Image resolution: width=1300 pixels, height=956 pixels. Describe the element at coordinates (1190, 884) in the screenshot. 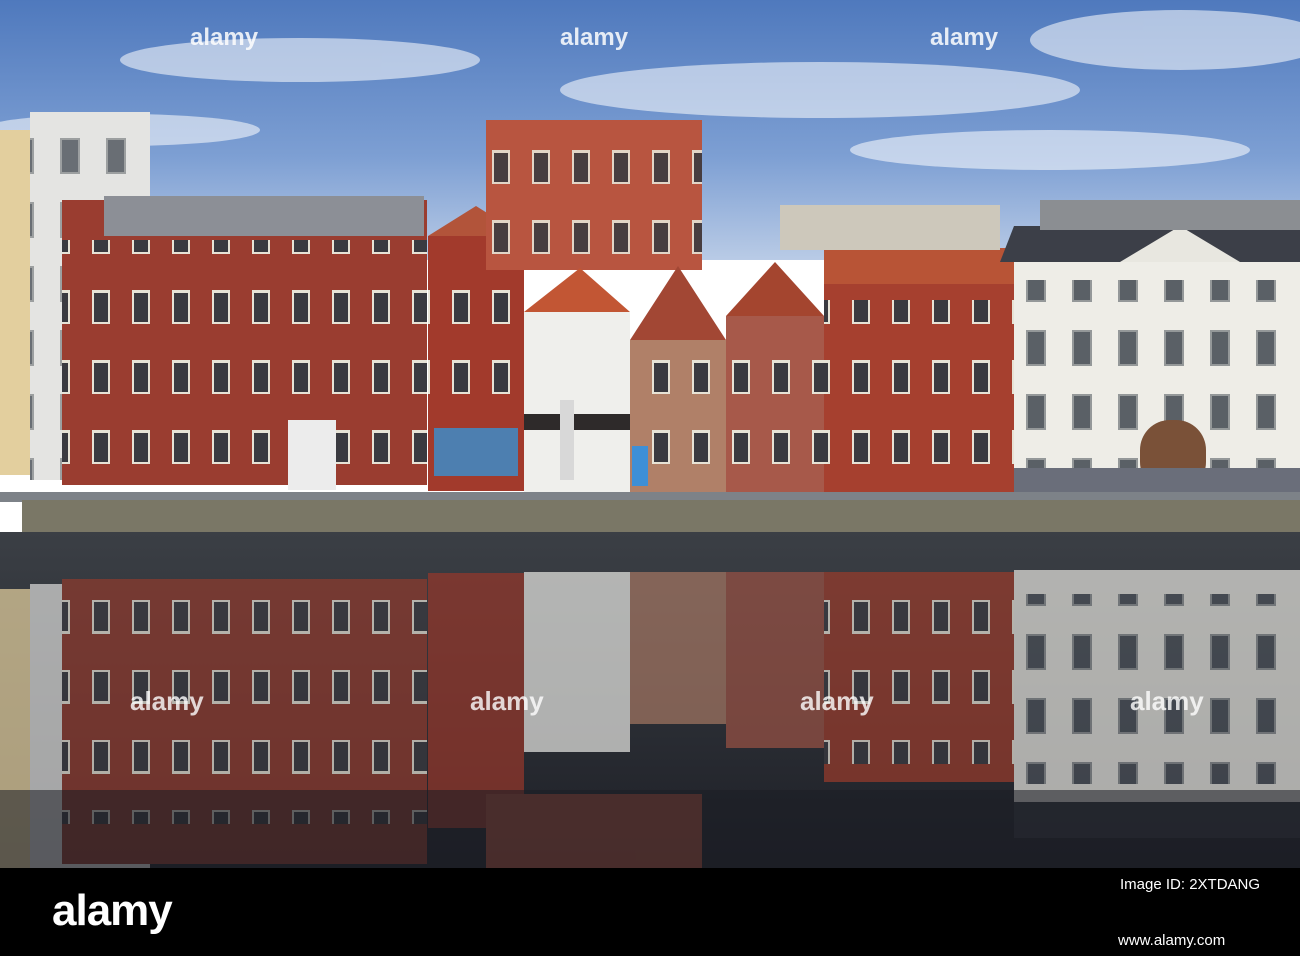

I see `image-id-label: Image ID: 2XTDANG` at that location.